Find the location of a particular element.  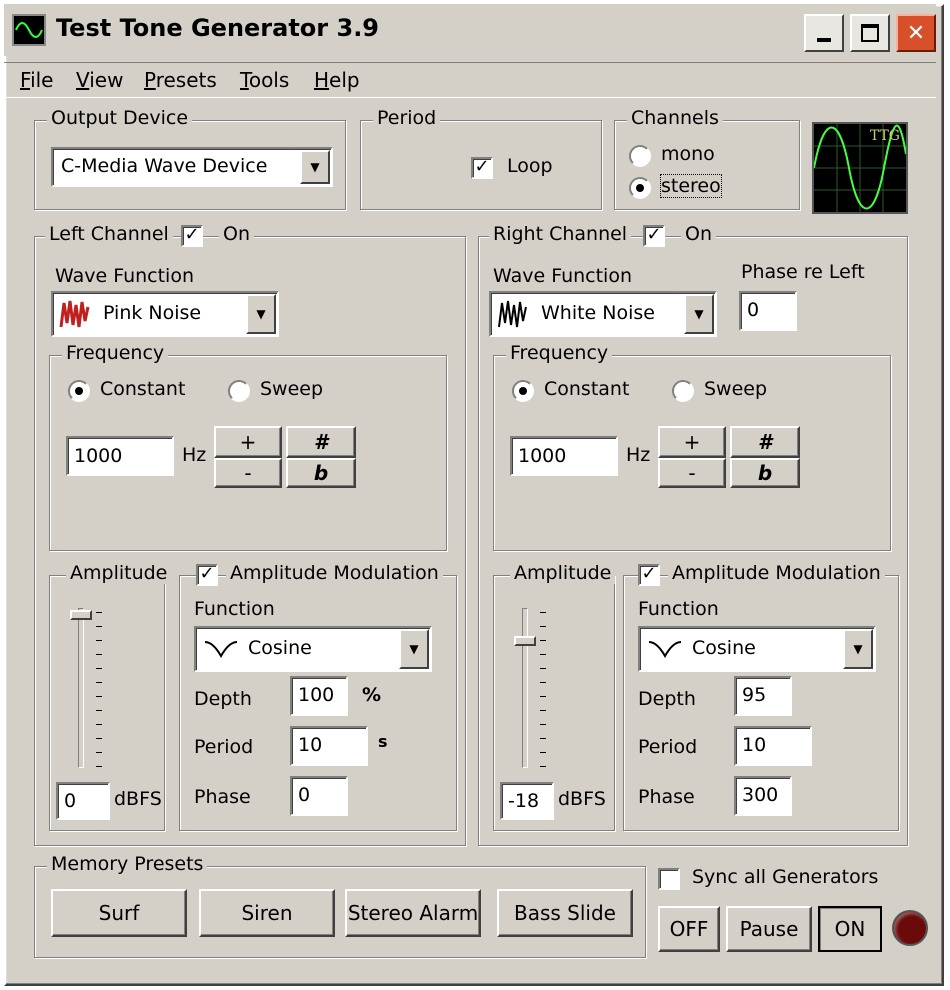

right-amplitude-label: Amplitude is located at coordinates (563, 573).